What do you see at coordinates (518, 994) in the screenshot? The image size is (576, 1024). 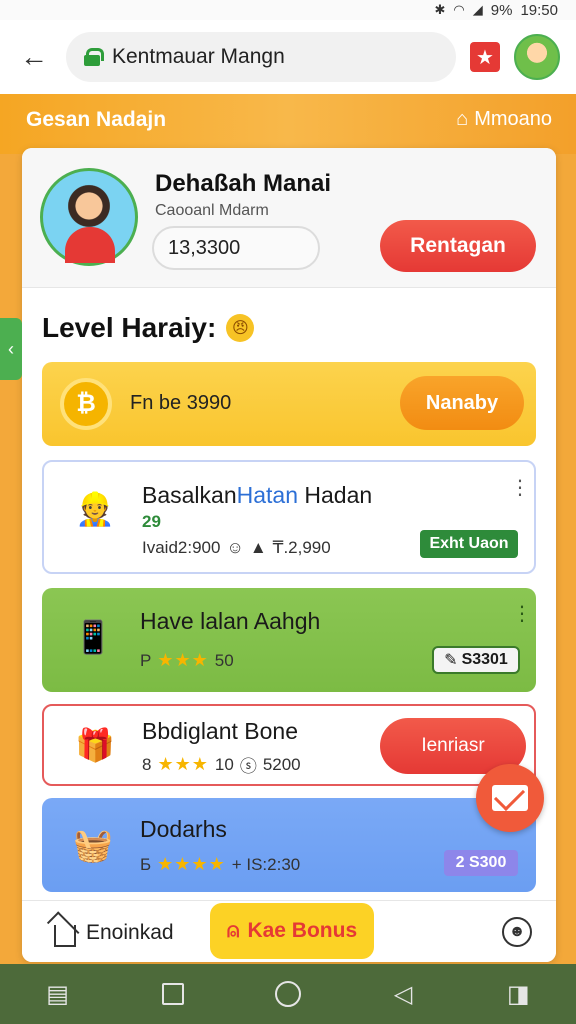 I see `notification-icon: ◨` at bounding box center [518, 994].